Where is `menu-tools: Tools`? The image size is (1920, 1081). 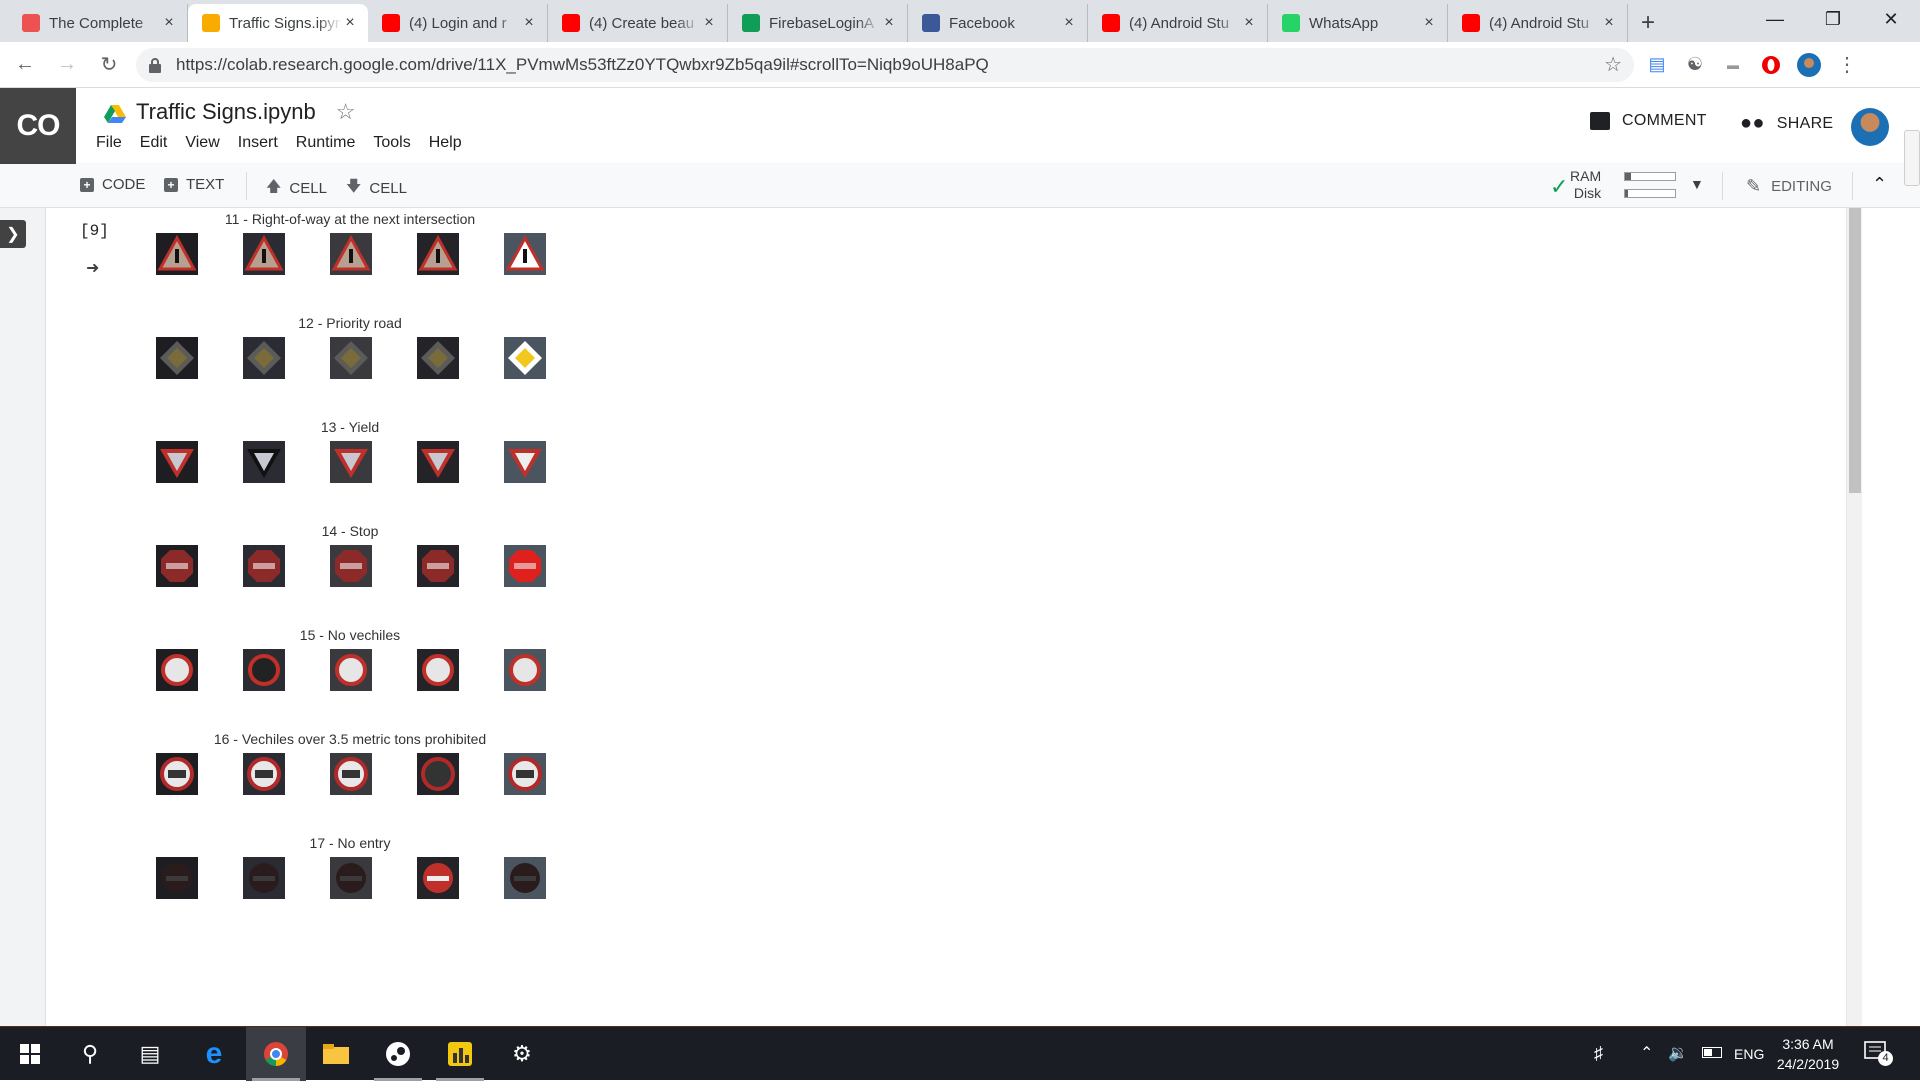 menu-tools: Tools is located at coordinates (391, 143).